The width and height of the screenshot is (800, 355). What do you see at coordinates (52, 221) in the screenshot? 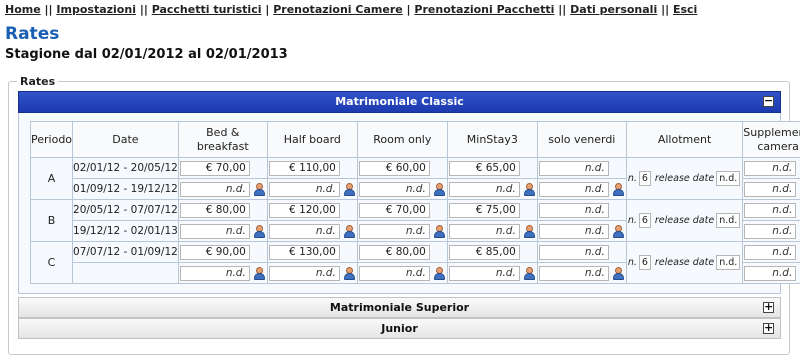
I see `period-label: B` at bounding box center [52, 221].